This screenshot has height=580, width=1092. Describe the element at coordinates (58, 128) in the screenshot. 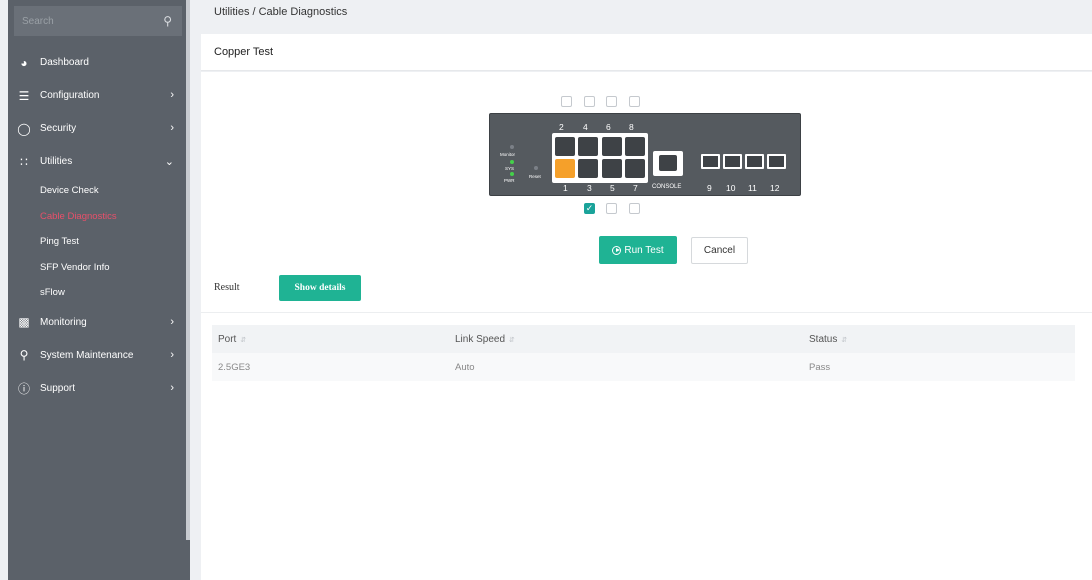

I see `sidebar-item-label: Security` at that location.